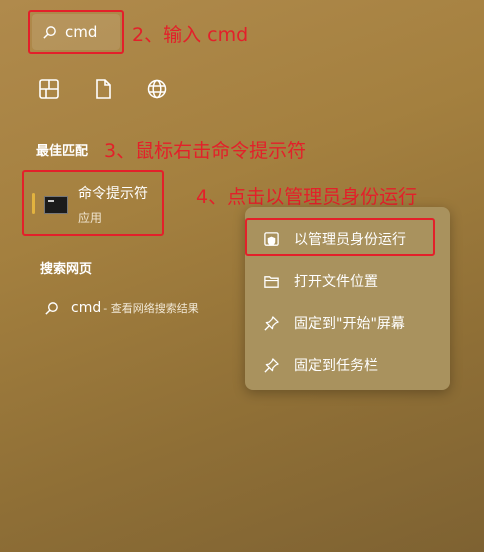 Image resolution: width=484 pixels, height=552 pixels. Describe the element at coordinates (51, 308) in the screenshot. I see `search-icon` at that location.